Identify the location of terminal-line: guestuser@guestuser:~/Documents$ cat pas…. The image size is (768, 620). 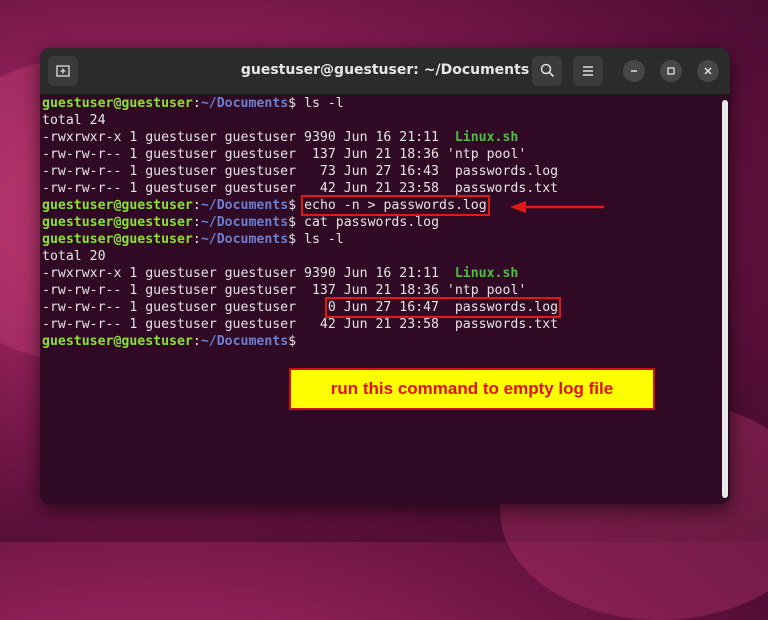
(386, 222).